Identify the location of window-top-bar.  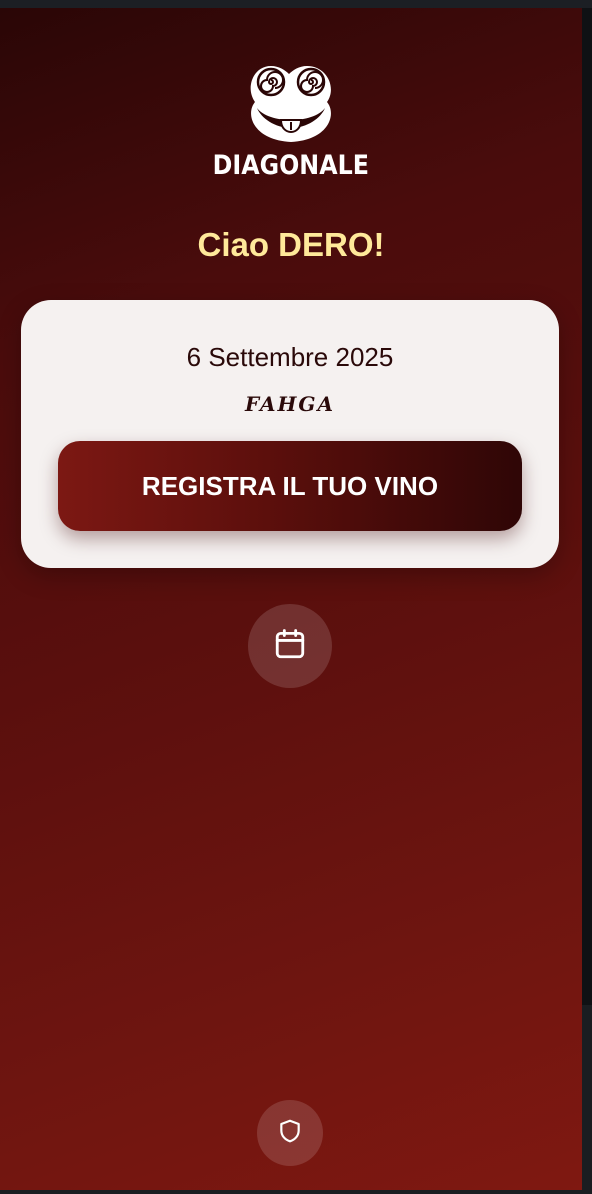
(296, 4).